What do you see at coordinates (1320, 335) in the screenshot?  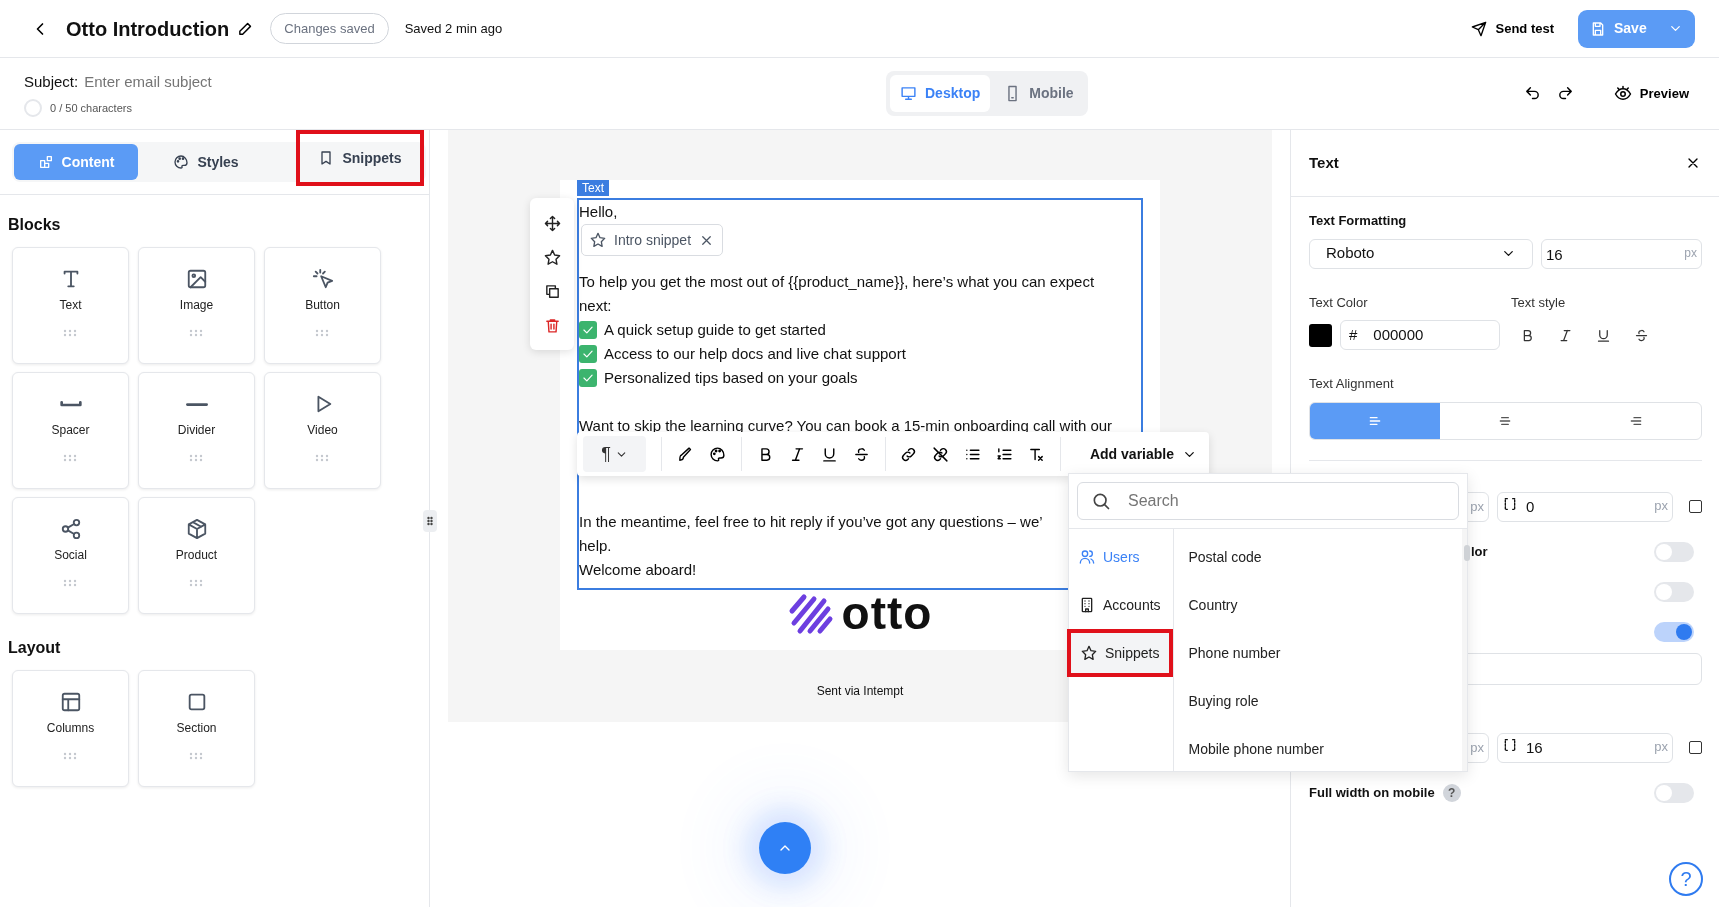 I see `color-swatch` at bounding box center [1320, 335].